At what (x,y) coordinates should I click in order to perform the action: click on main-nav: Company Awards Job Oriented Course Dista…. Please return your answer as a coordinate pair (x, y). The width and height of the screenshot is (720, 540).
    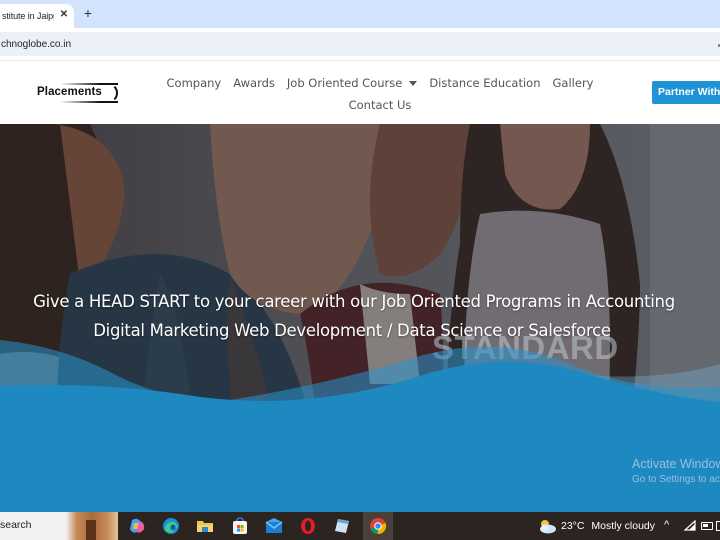
    Looking at the image, I should click on (380, 94).